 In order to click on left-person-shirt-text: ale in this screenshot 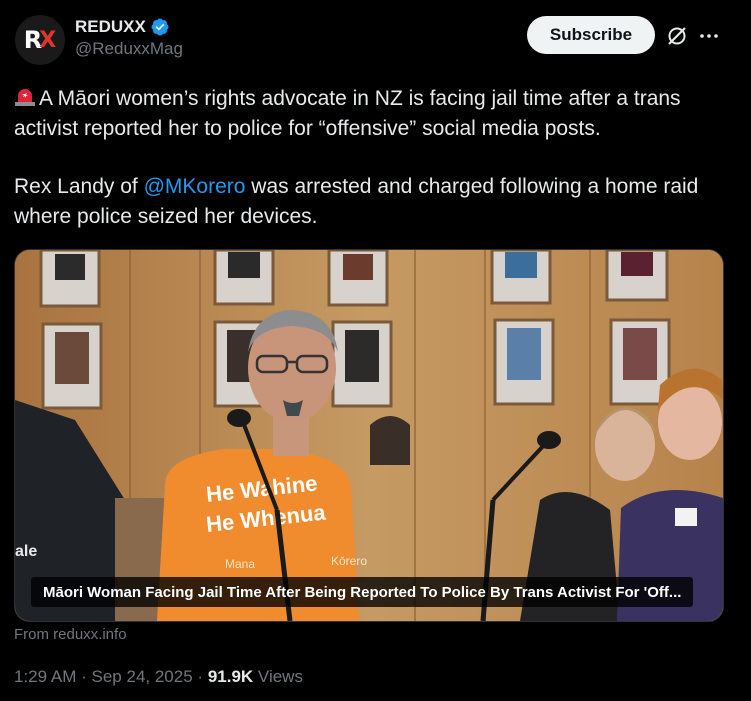, I will do `click(26, 551)`.